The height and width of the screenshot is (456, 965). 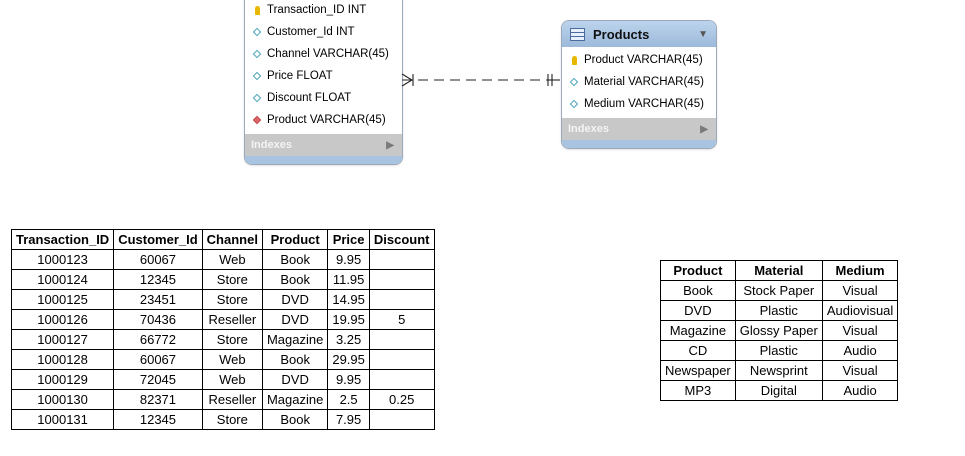 I want to click on table-cell: 1000131, so click(x=62, y=419).